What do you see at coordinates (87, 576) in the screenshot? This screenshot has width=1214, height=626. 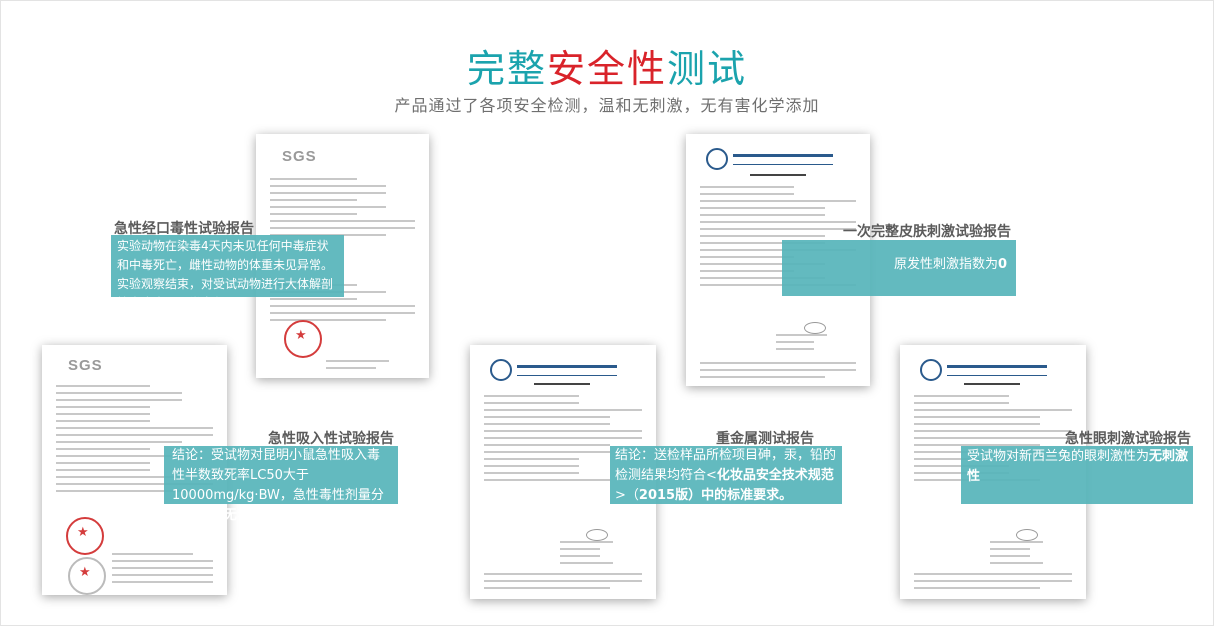 I see `sgs-seal-icon` at bounding box center [87, 576].